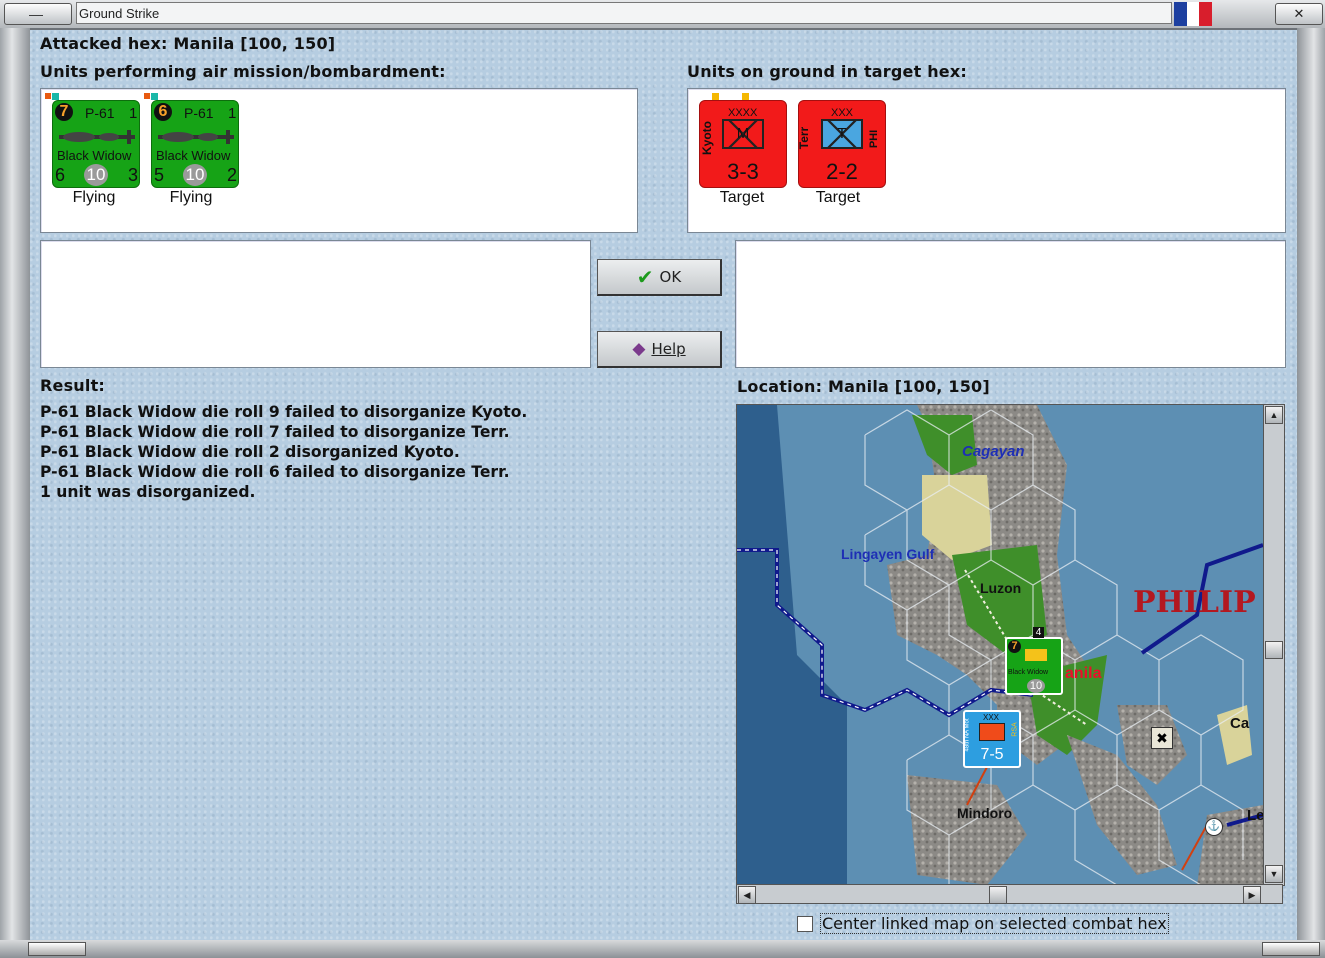  Describe the element at coordinates (743, 134) in the screenshot. I see `unit-symbol: M` at that location.